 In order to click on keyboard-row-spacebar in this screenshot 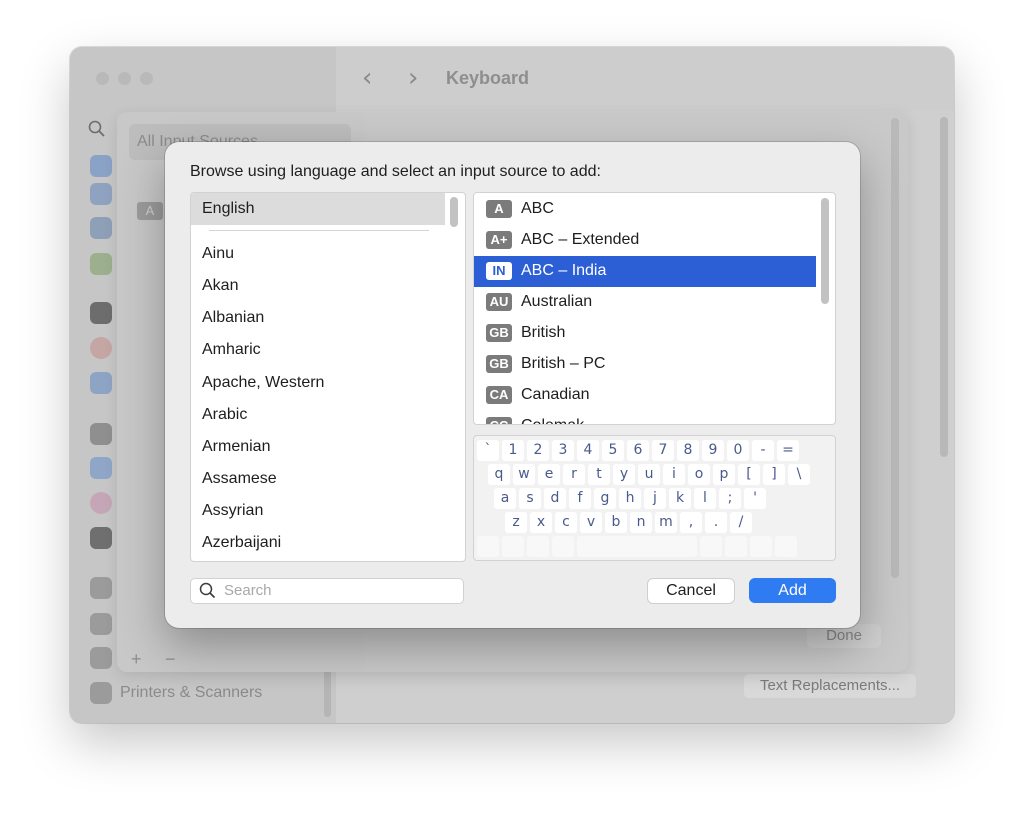, I will do `click(637, 546)`.